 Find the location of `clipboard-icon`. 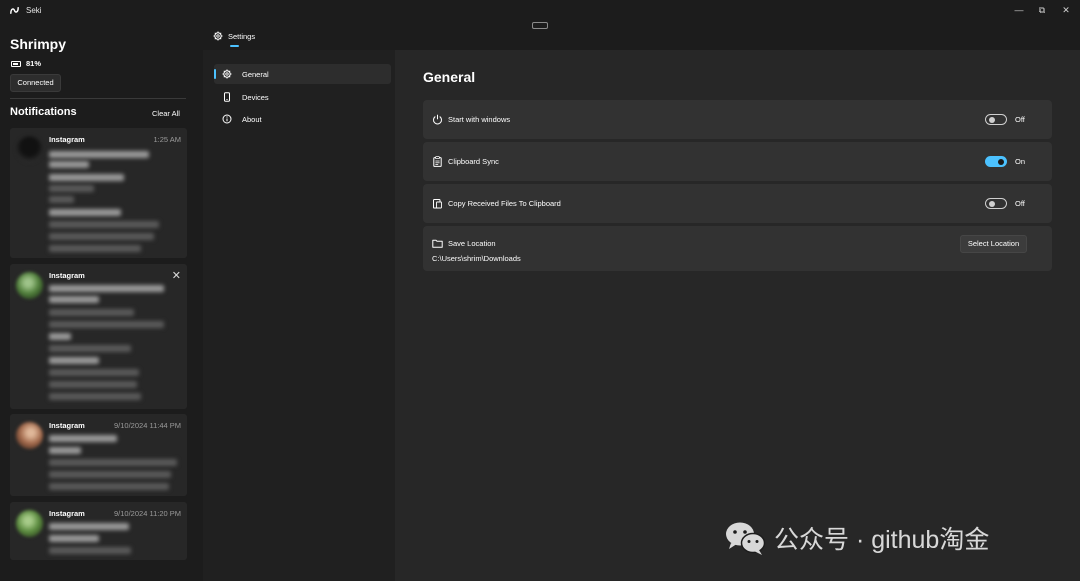

clipboard-icon is located at coordinates (437, 161).